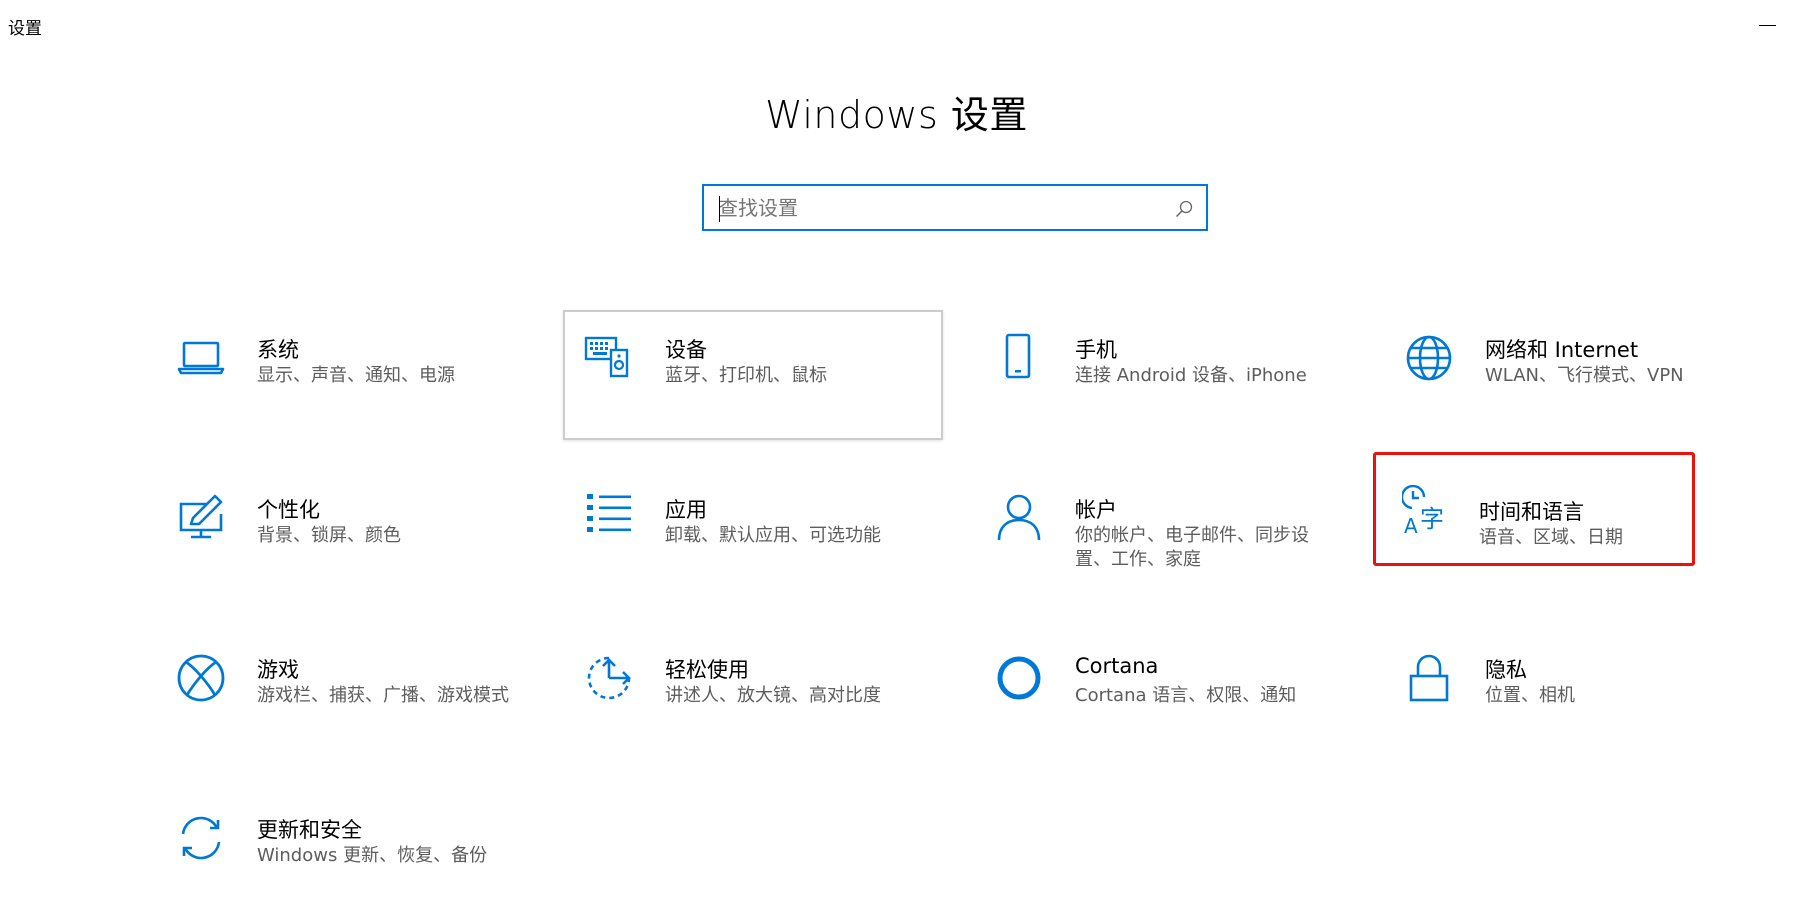  Describe the element at coordinates (288, 510) in the screenshot. I see `tile-title: 个性化` at that location.